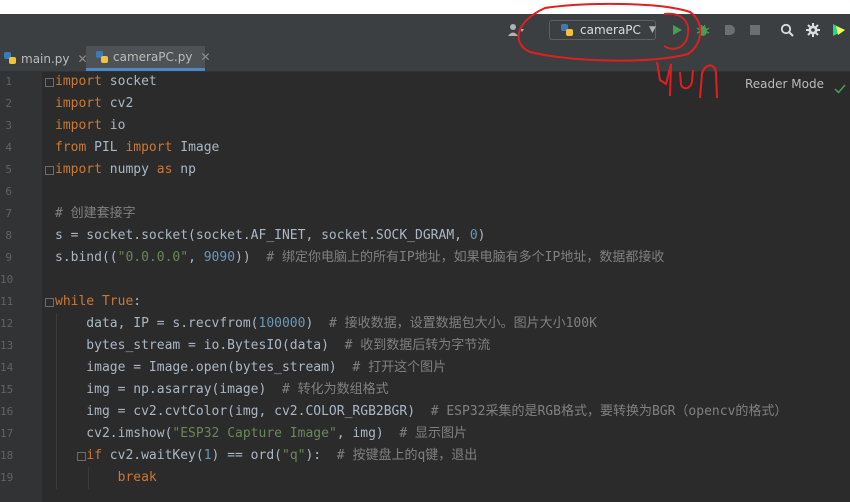  What do you see at coordinates (840, 88) in the screenshot?
I see `check-icon` at bounding box center [840, 88].